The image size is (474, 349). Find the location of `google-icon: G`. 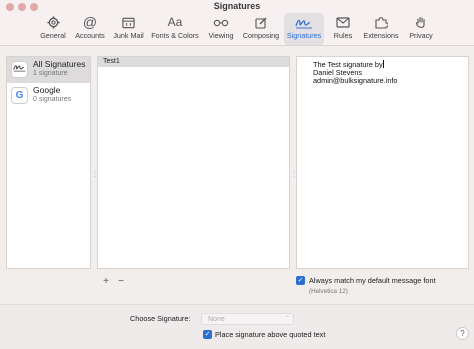

google-icon: G is located at coordinates (19, 95).